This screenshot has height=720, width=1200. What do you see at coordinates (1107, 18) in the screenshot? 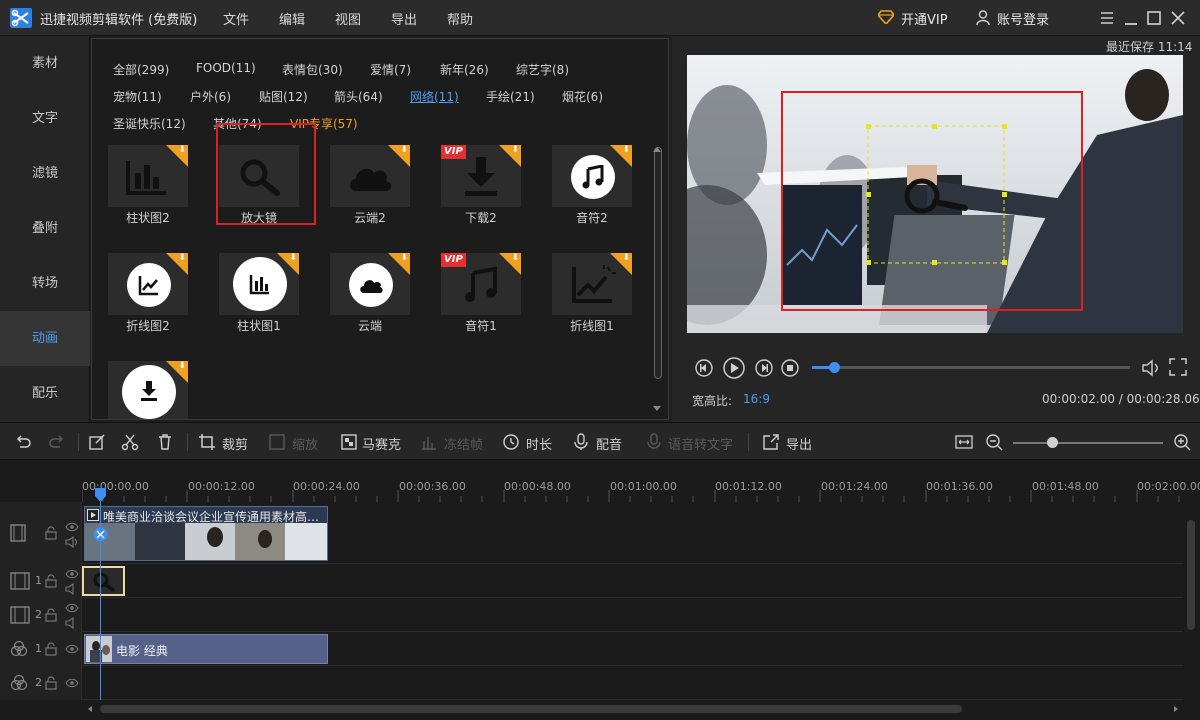
I see `hamburger-menu-icon` at bounding box center [1107, 18].